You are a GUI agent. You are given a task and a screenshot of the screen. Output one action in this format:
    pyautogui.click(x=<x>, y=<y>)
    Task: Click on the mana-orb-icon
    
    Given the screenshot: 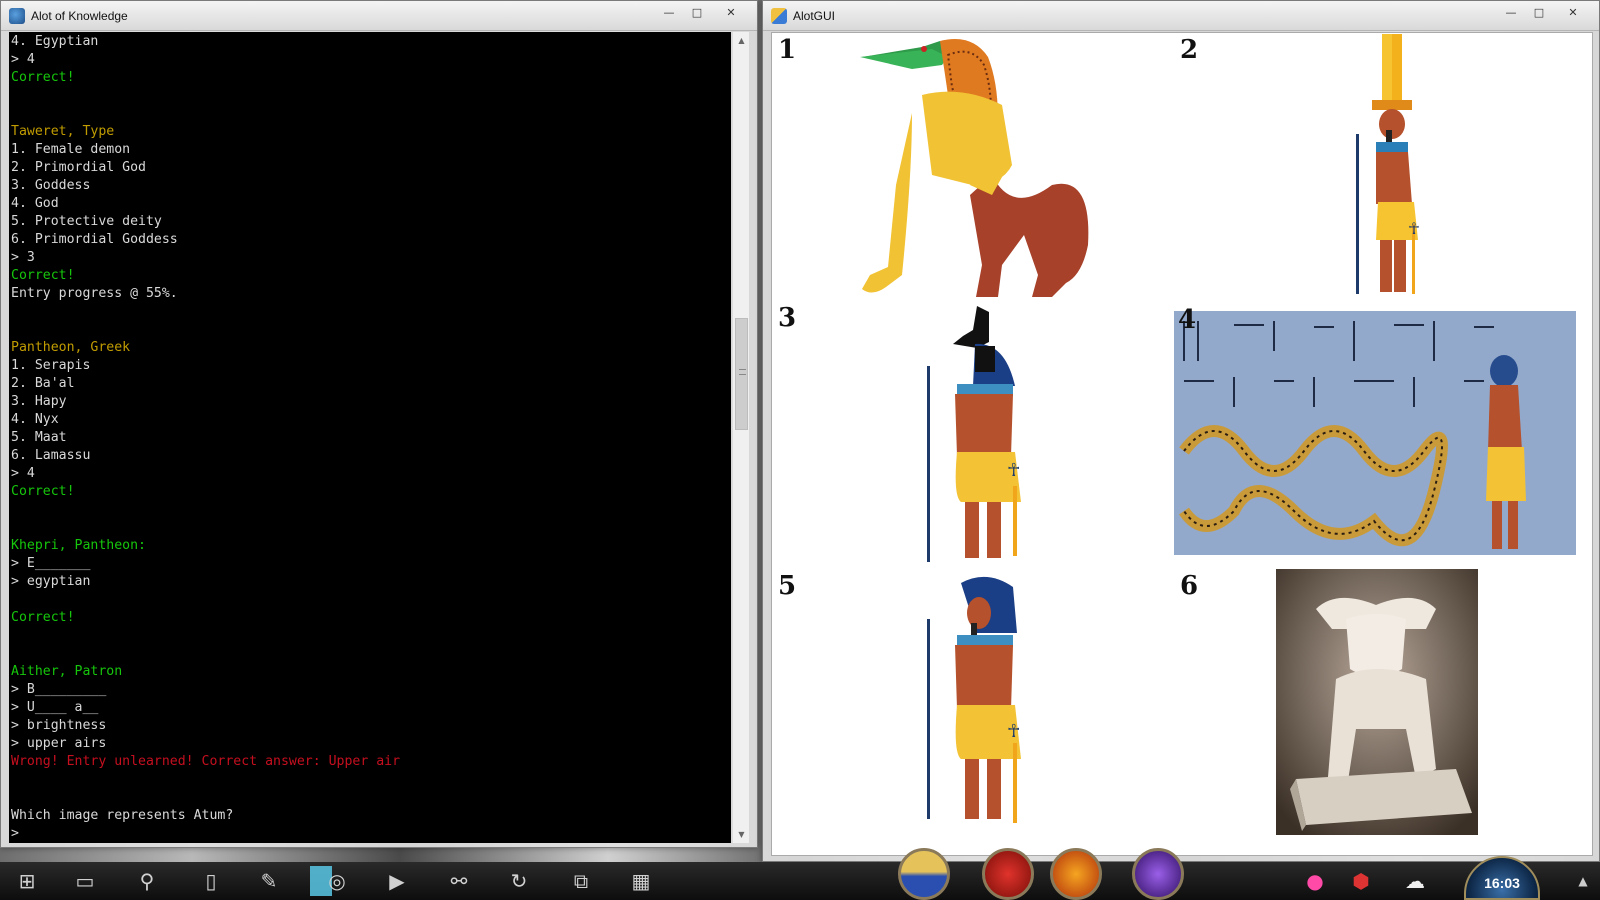 What is the action you would take?
    pyautogui.click(x=1158, y=874)
    